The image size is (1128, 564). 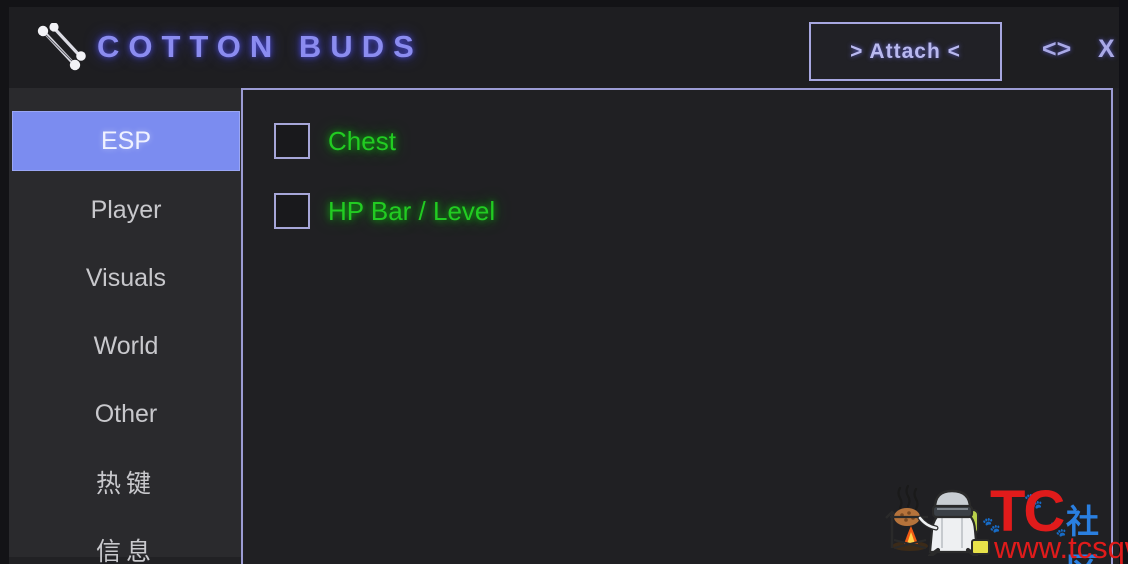 I want to click on sidebar-item-label: 信息, so click(x=125, y=551).